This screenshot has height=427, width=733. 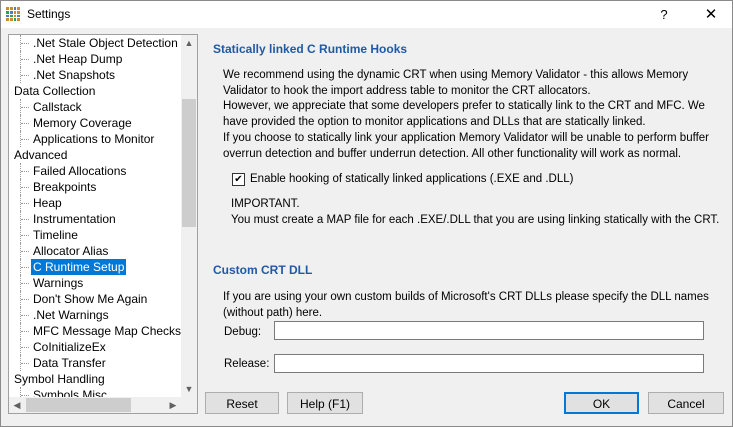 I want to click on tree-item-label: Failed Allocations, so click(x=80, y=171).